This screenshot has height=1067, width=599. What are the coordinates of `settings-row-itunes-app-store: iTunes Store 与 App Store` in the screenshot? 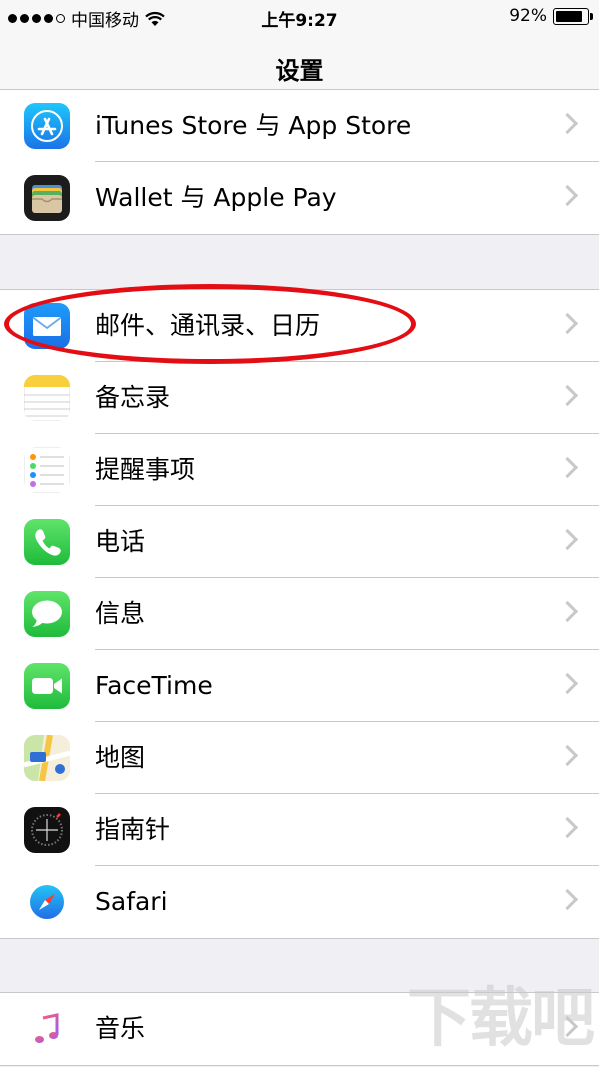 It's located at (299, 126).